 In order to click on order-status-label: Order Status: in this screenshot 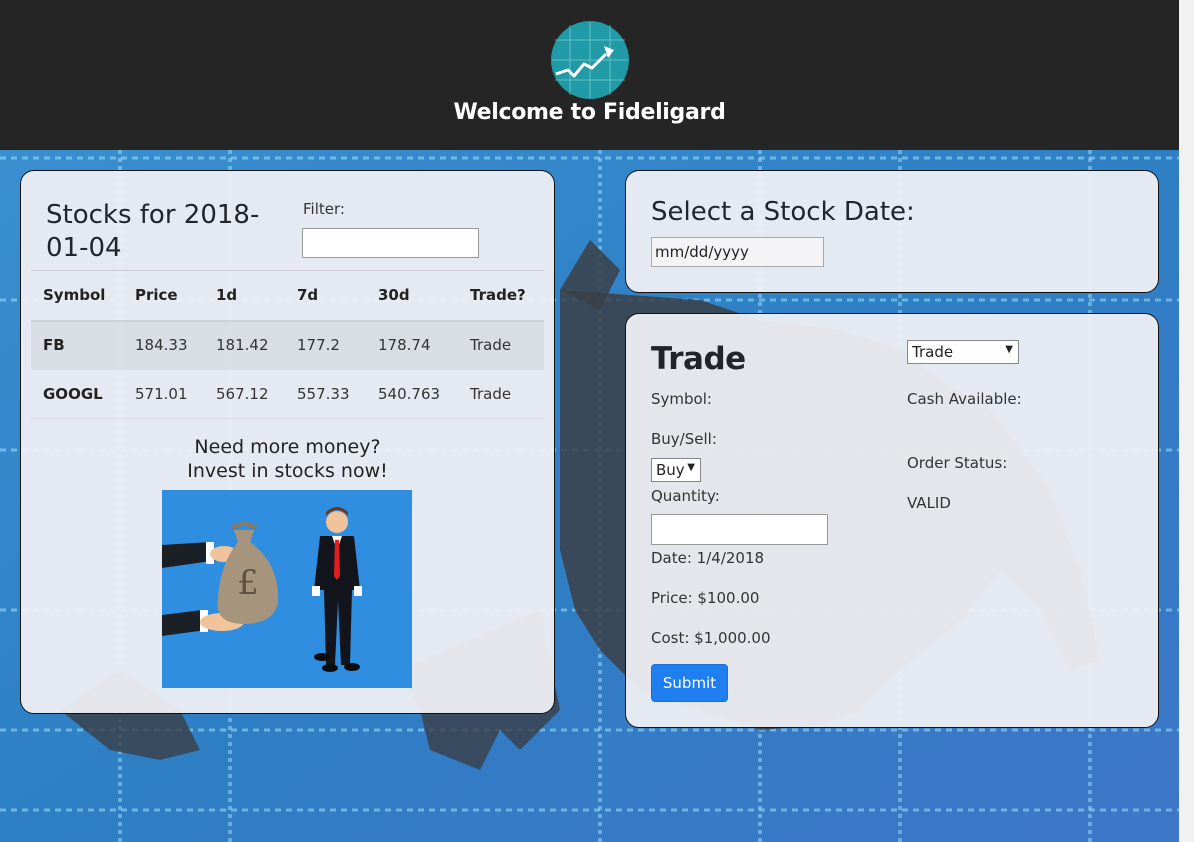, I will do `click(957, 463)`.